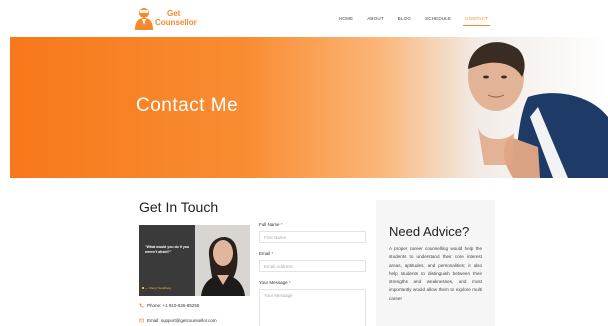 The width and height of the screenshot is (608, 326). Describe the element at coordinates (173, 305) in the screenshot. I see `contact-phone-text: Phone: +1 910-626-85255` at that location.